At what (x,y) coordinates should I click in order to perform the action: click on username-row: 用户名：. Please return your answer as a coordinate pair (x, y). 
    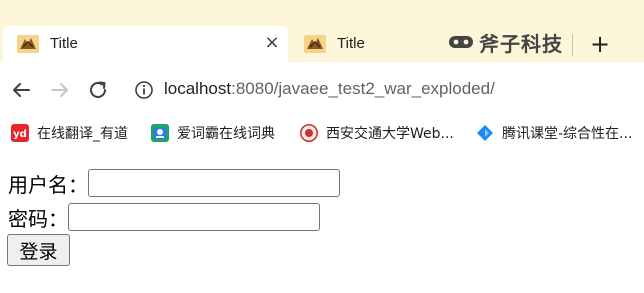
    Looking at the image, I should click on (174, 183).